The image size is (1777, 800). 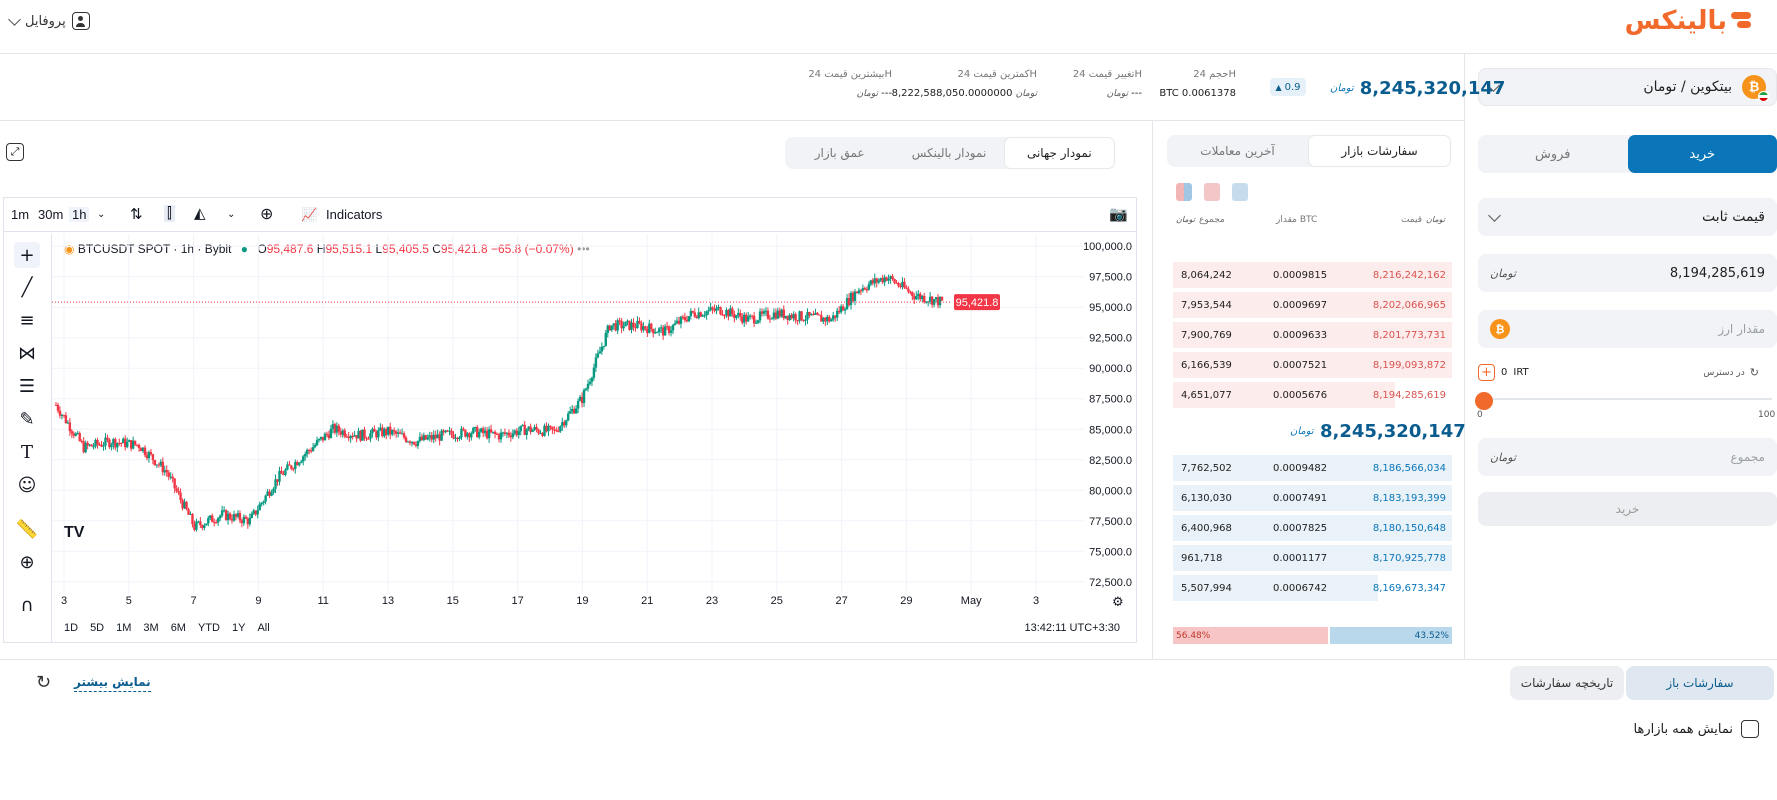 I want to click on bid-row: 6,400,968 0.0007825 8,180,150,648, so click(x=1312, y=528).